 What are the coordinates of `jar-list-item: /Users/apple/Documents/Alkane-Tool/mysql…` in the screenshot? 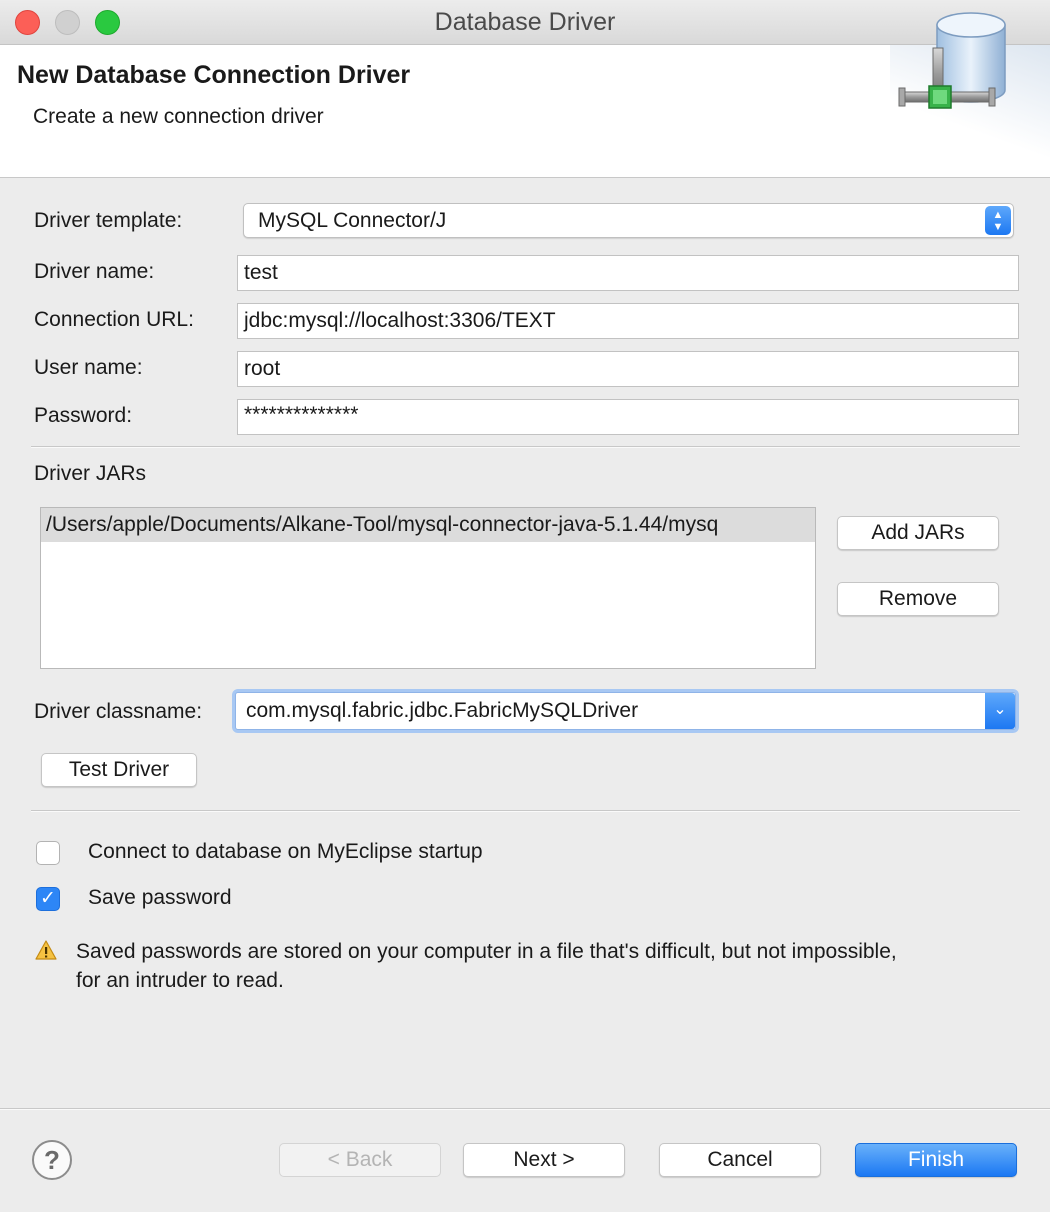 It's located at (428, 525).